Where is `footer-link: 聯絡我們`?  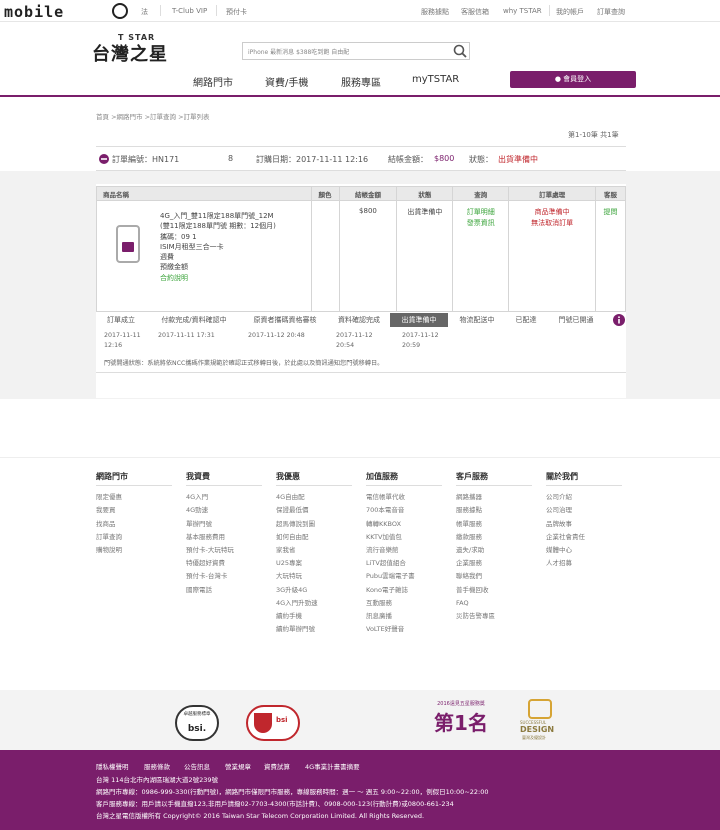
footer-link: 聯絡我們 is located at coordinates (494, 576).